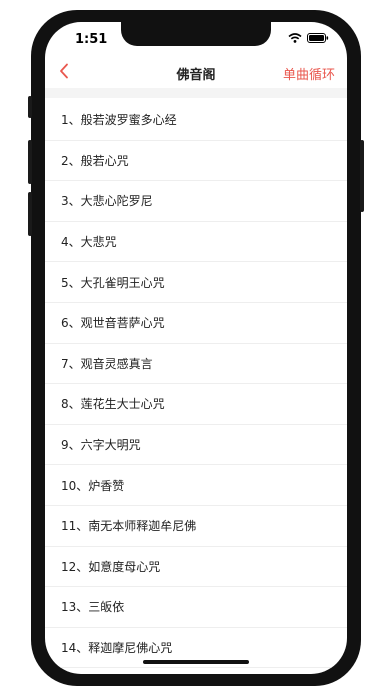 The image size is (392, 696). What do you see at coordinates (30, 107) in the screenshot?
I see `mute-switch` at bounding box center [30, 107].